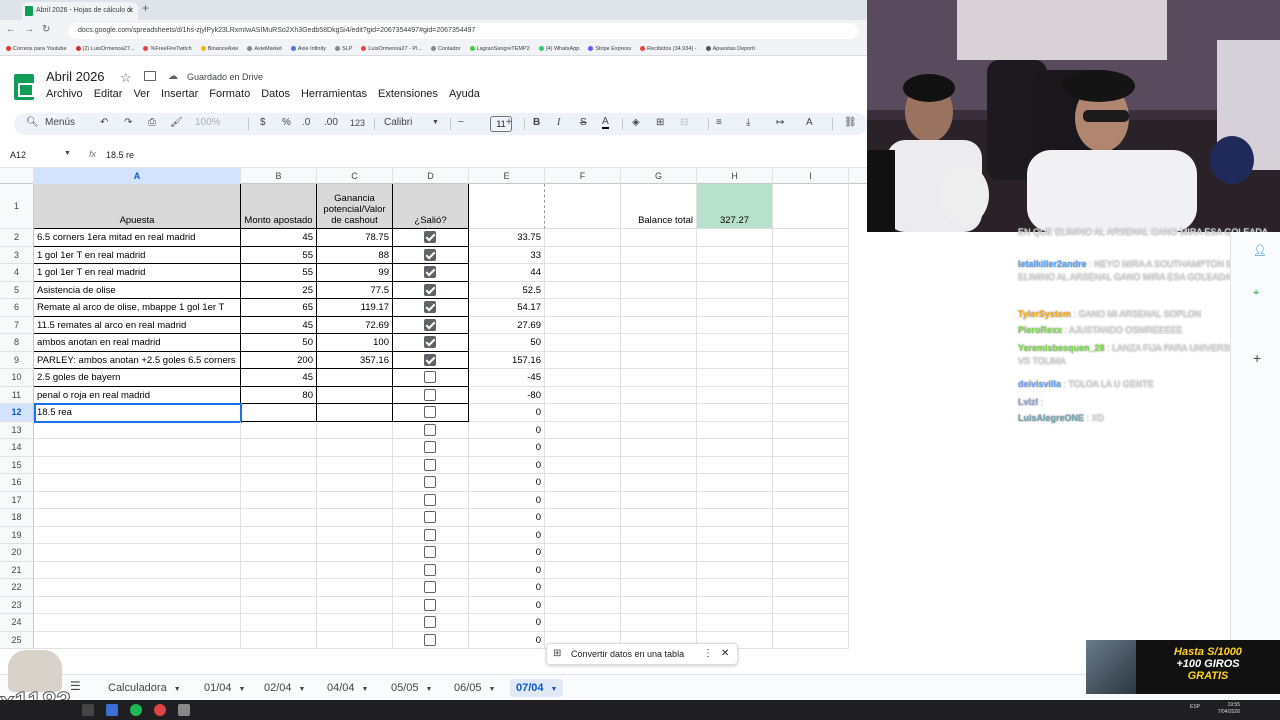  What do you see at coordinates (507, 238) in the screenshot?
I see `cell-e: 33.75` at bounding box center [507, 238].